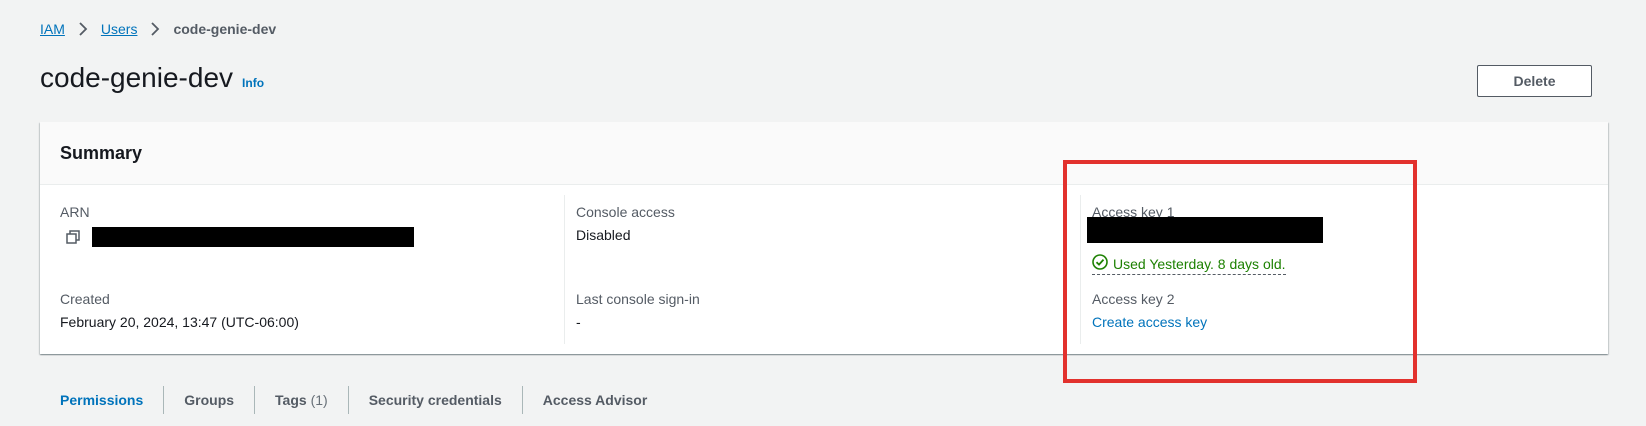 This screenshot has width=1646, height=426. What do you see at coordinates (603, 235) in the screenshot?
I see `console-access-value: Disabled` at bounding box center [603, 235].